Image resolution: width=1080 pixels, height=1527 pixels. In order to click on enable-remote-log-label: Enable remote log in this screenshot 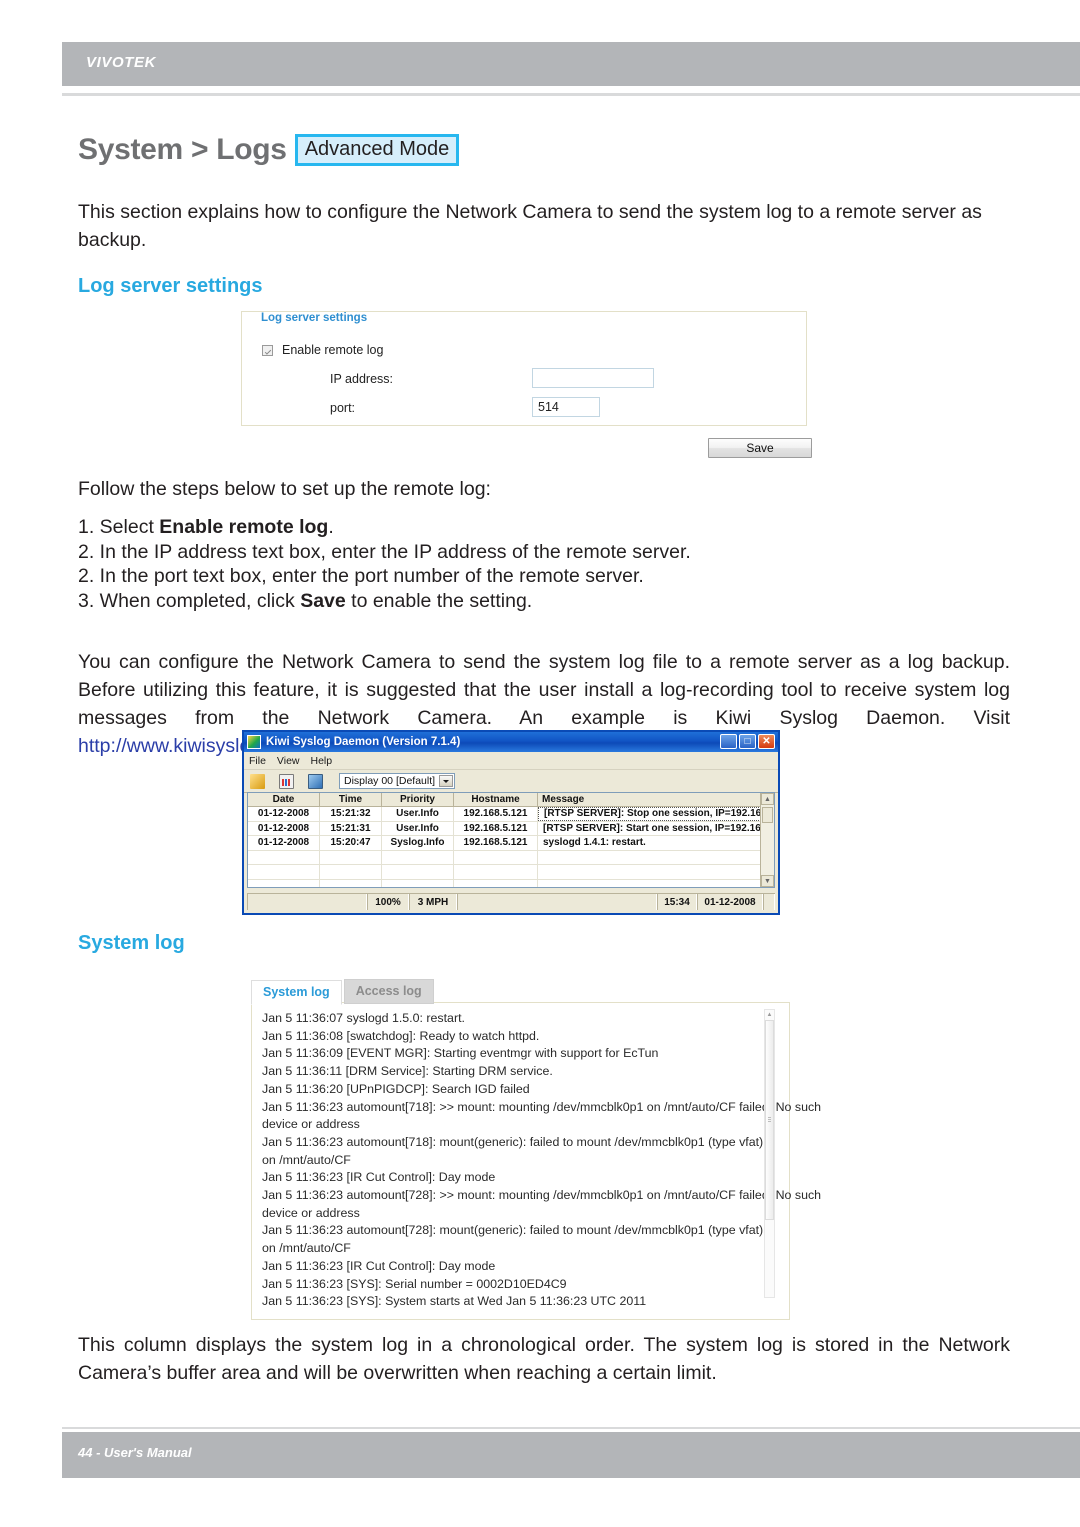, I will do `click(333, 350)`.